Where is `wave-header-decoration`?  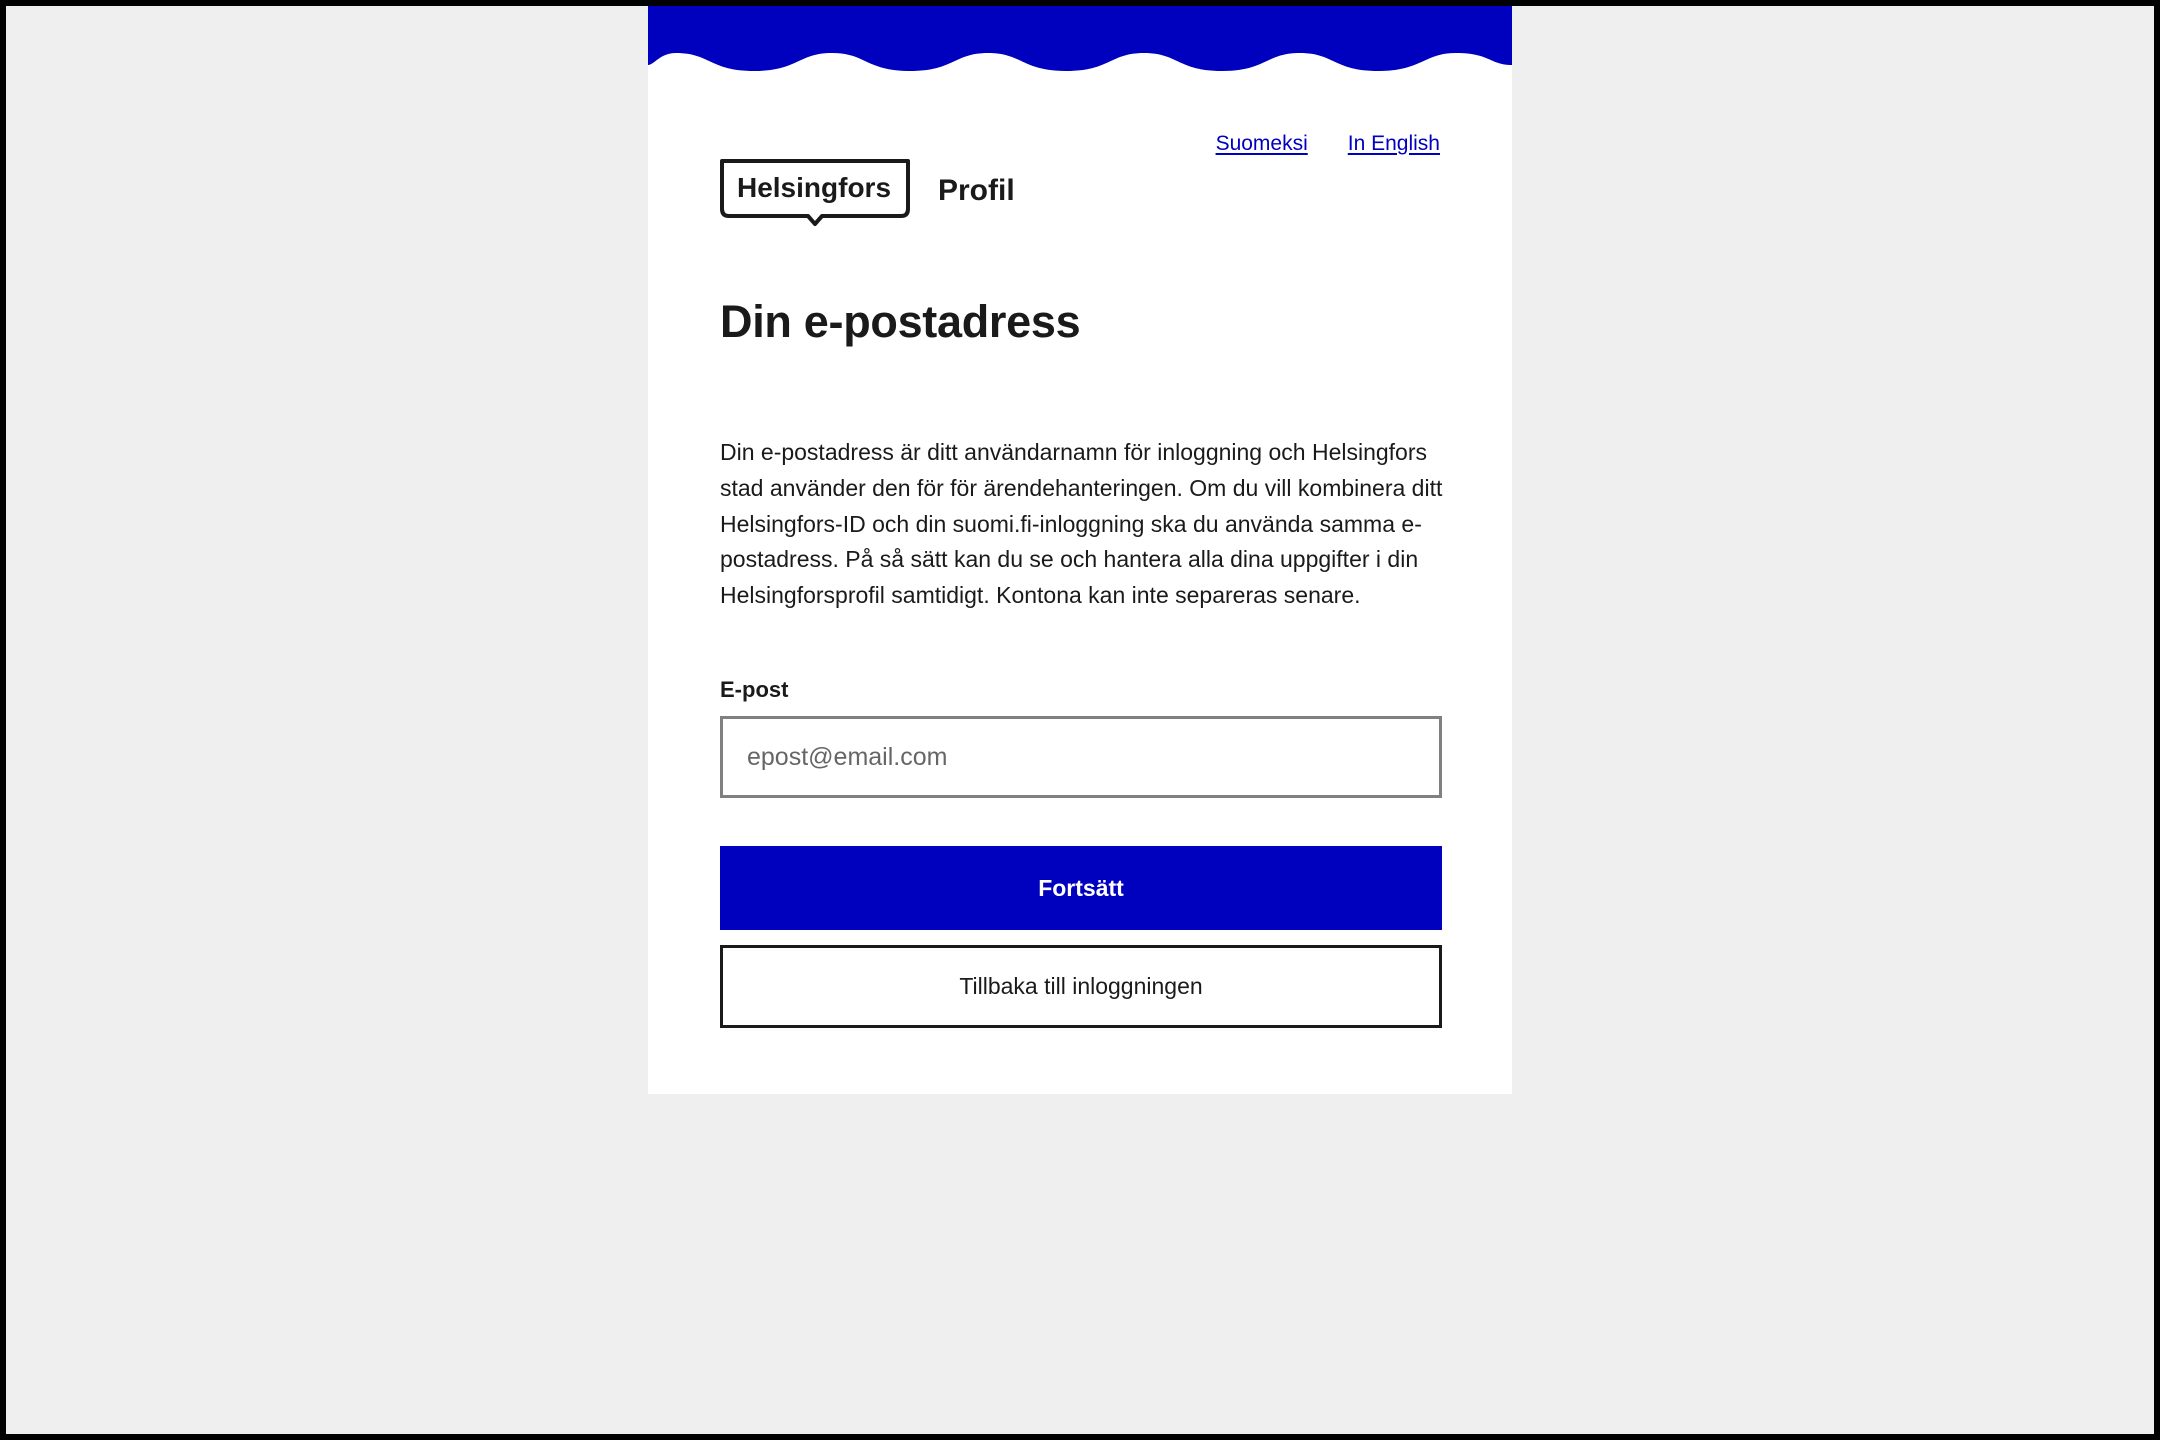
wave-header-decoration is located at coordinates (1080, 38).